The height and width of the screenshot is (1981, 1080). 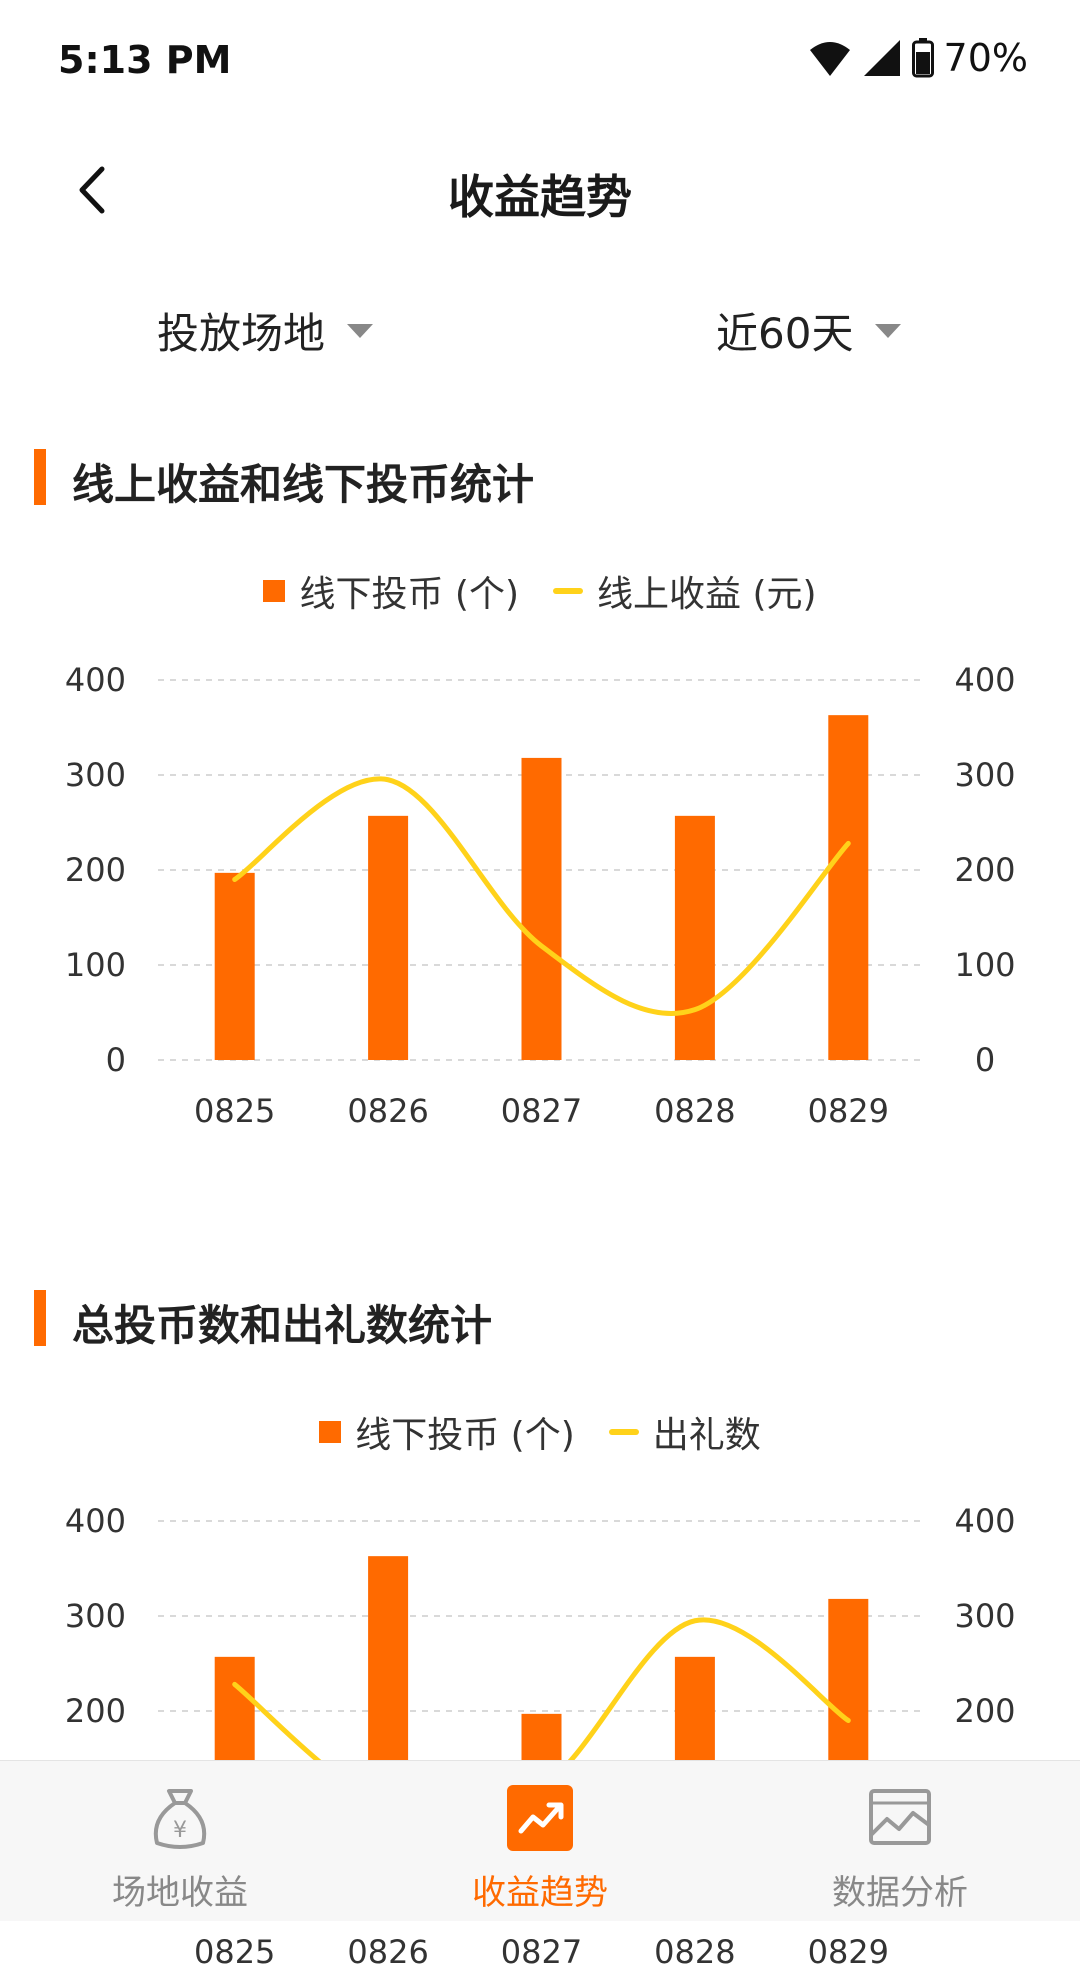 I want to click on chart-legend: 线下投币 (个) 线上收益 (元), so click(x=540, y=591).